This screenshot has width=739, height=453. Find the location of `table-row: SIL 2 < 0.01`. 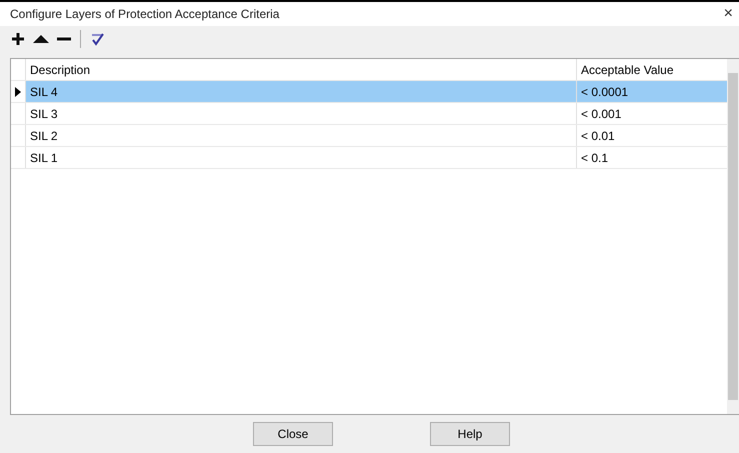

table-row: SIL 2 < 0.01 is located at coordinates (369, 136).